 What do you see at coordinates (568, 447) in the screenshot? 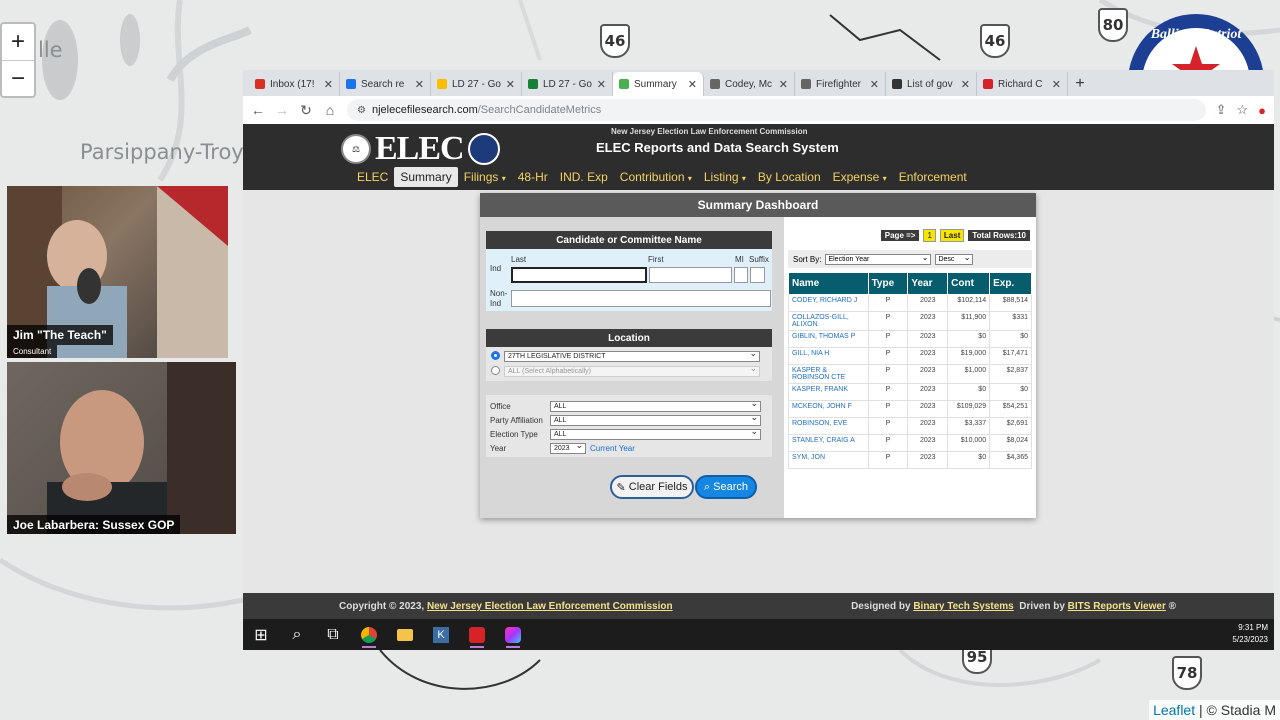
I see `year-select: 2023` at bounding box center [568, 447].